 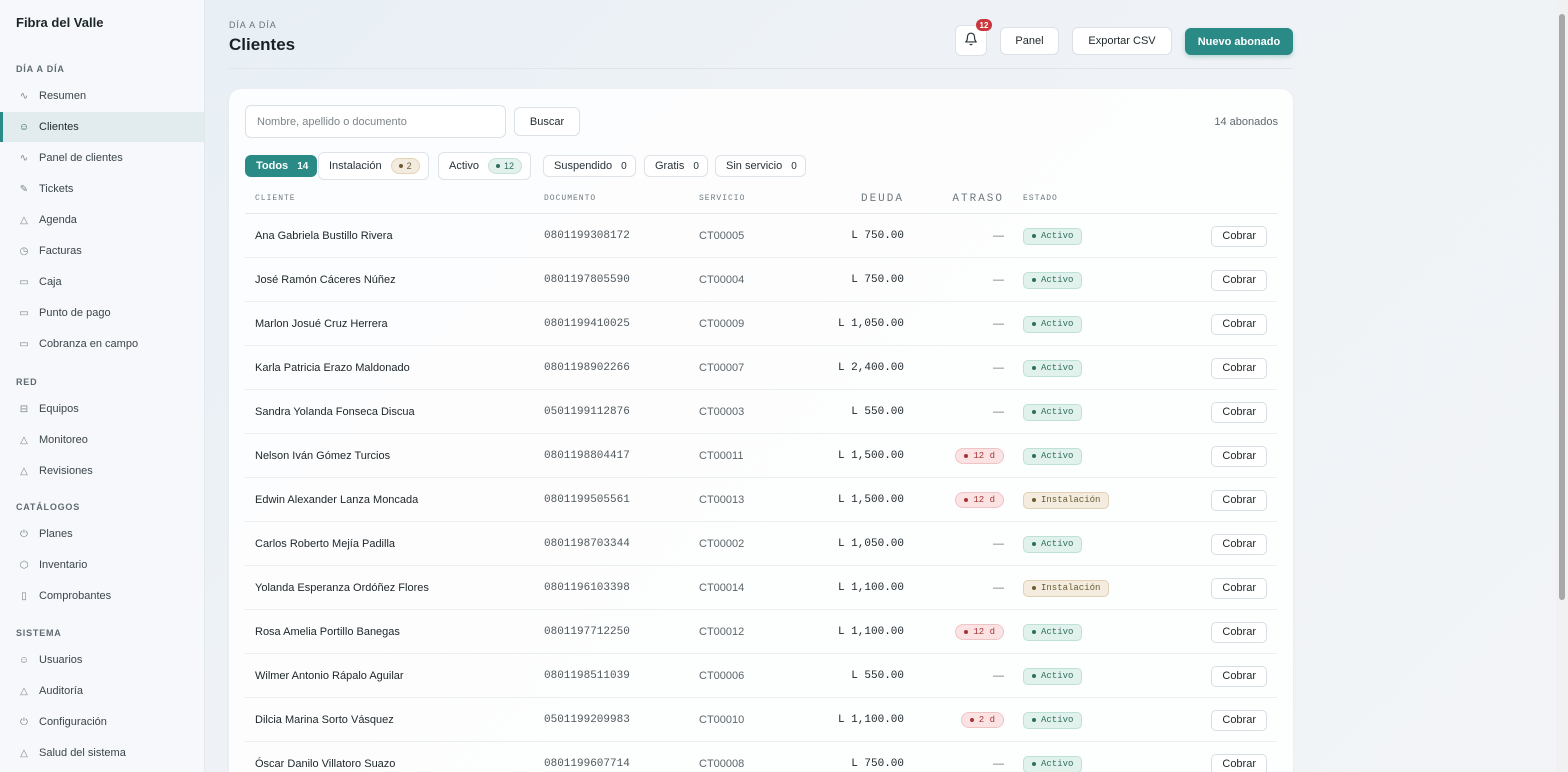 What do you see at coordinates (59, 127) in the screenshot?
I see `sidebar-item-label: Clientes` at bounding box center [59, 127].